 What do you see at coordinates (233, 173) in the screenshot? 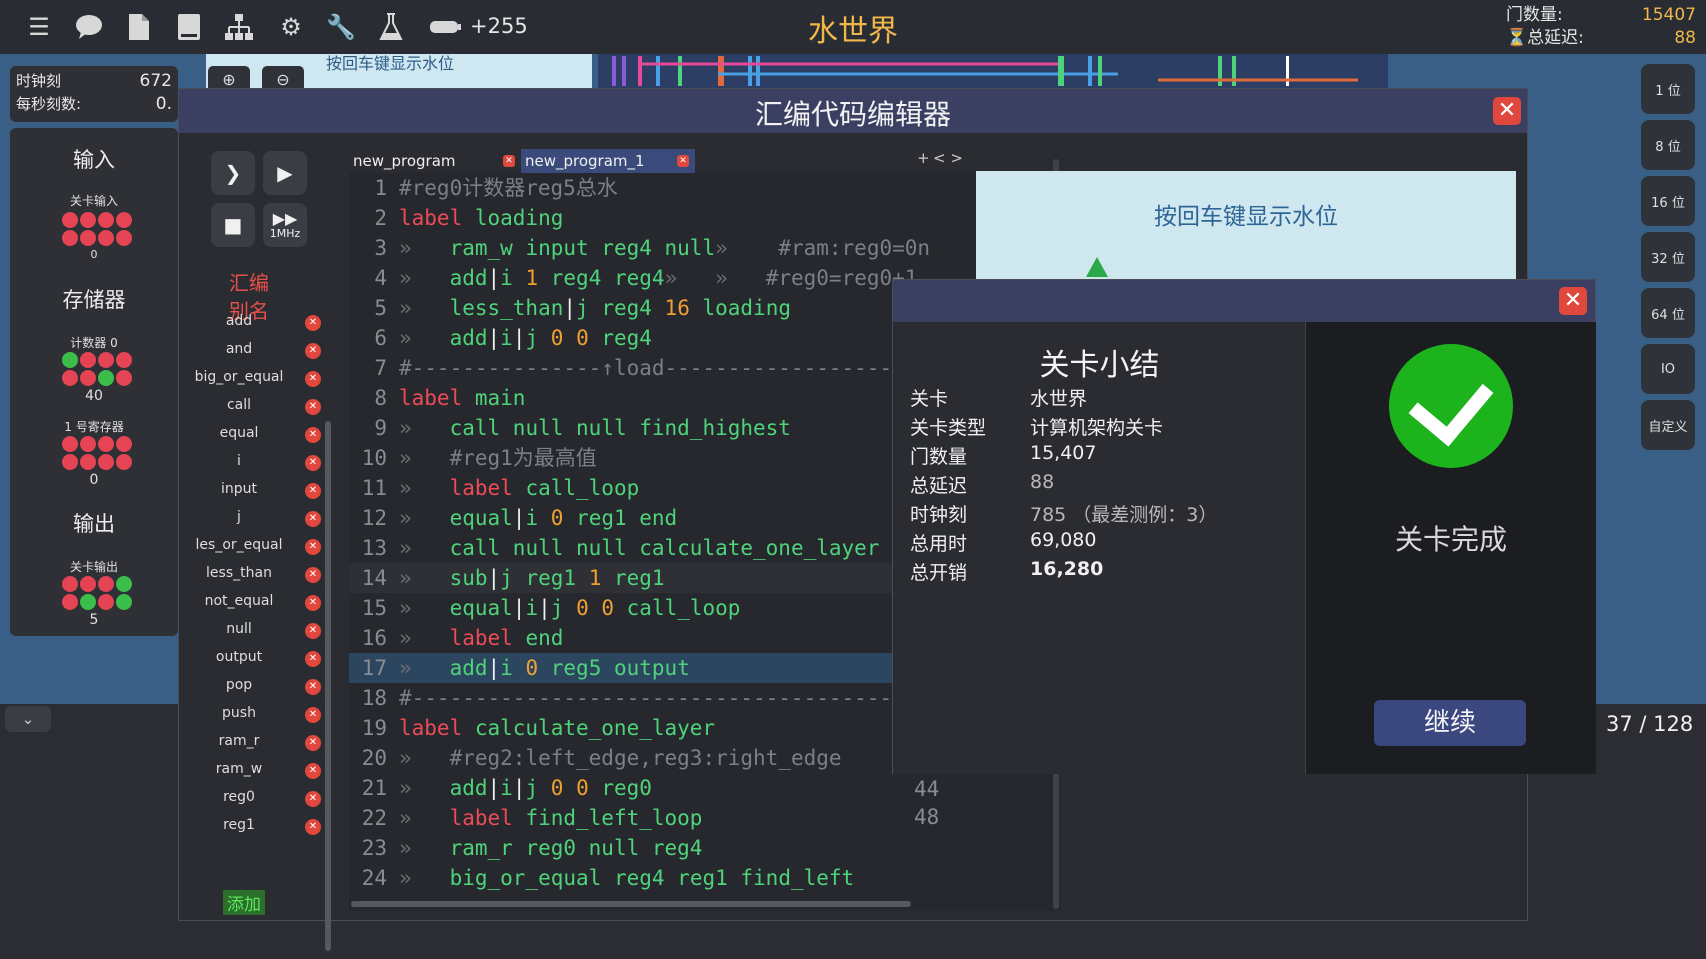
I see `step-button: ❯` at bounding box center [233, 173].